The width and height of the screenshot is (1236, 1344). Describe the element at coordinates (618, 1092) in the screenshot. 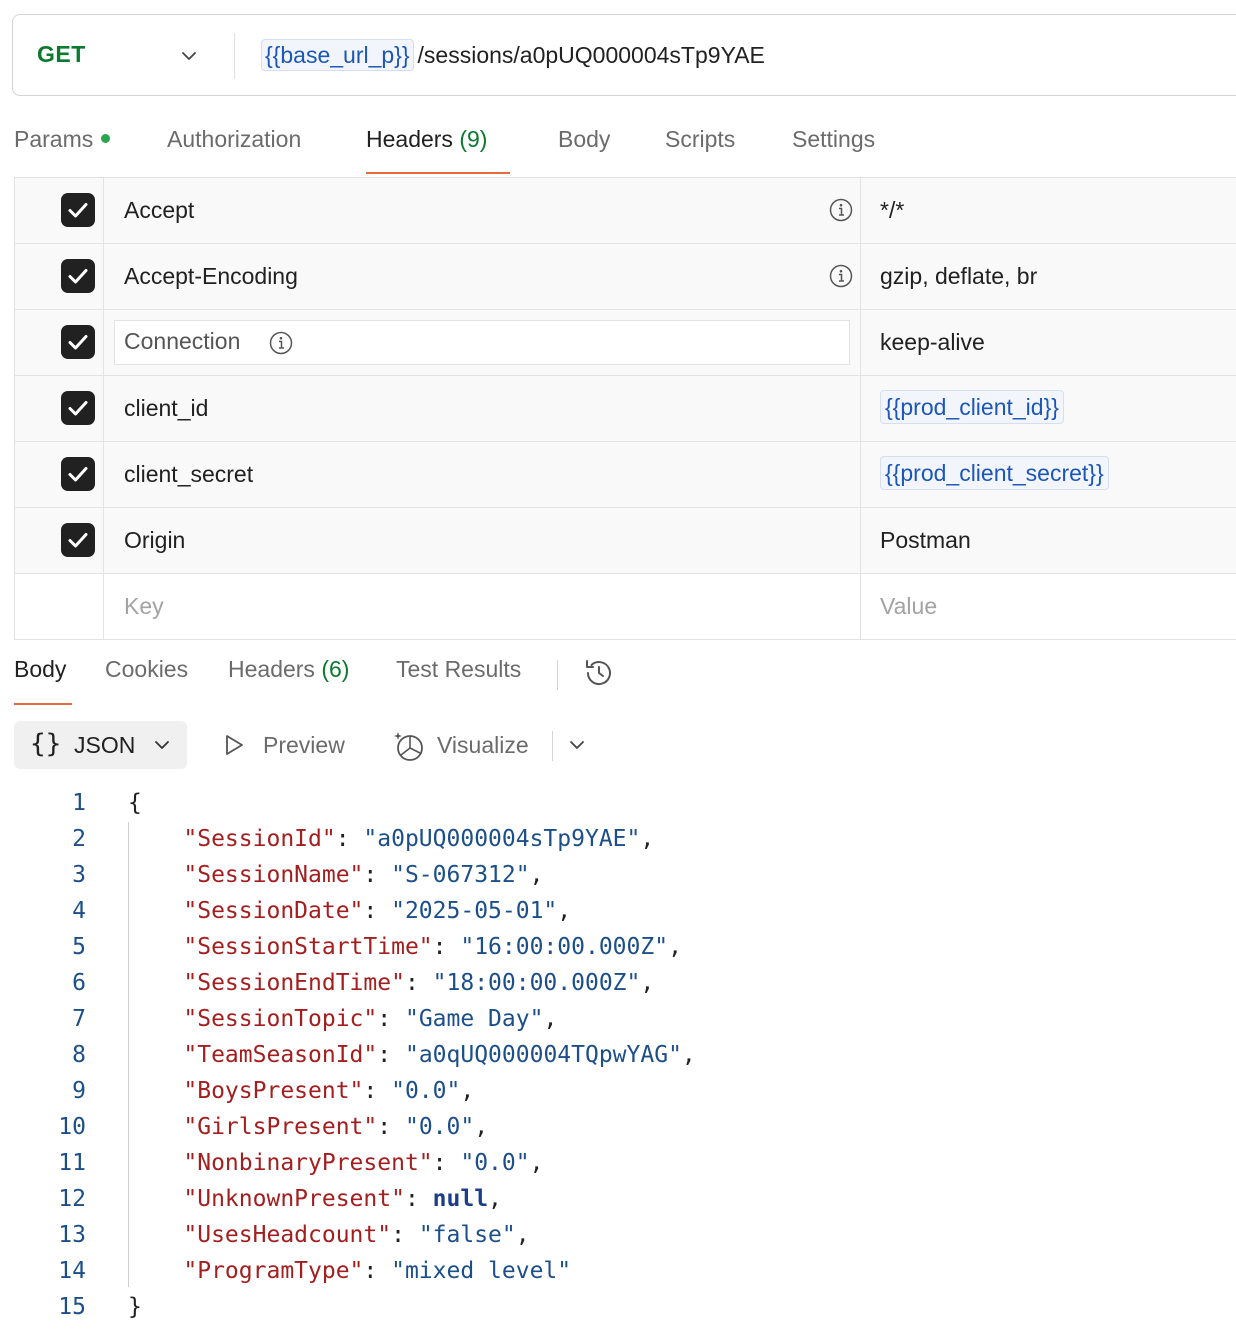

I see `code-line: 9 "BoysPresent": "0.0",` at that location.